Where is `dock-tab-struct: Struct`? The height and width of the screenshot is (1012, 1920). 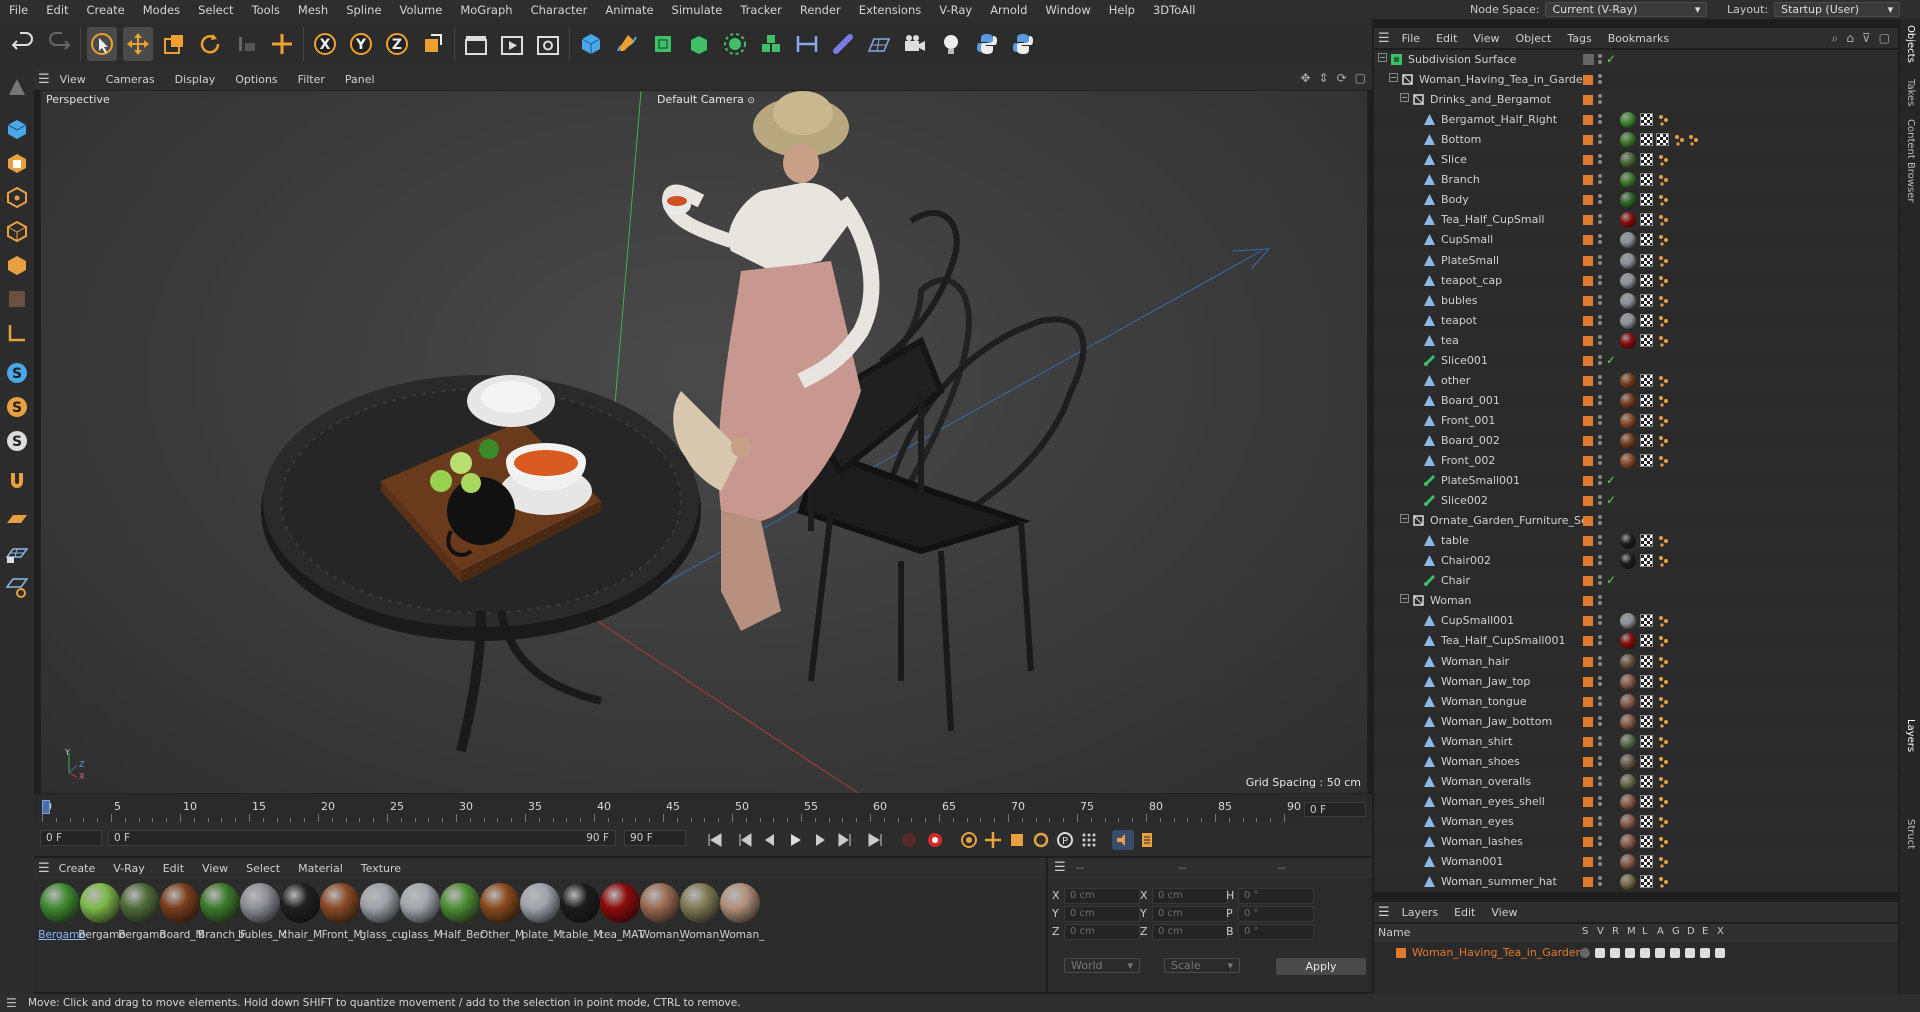 dock-tab-struct: Struct is located at coordinates (1910, 834).